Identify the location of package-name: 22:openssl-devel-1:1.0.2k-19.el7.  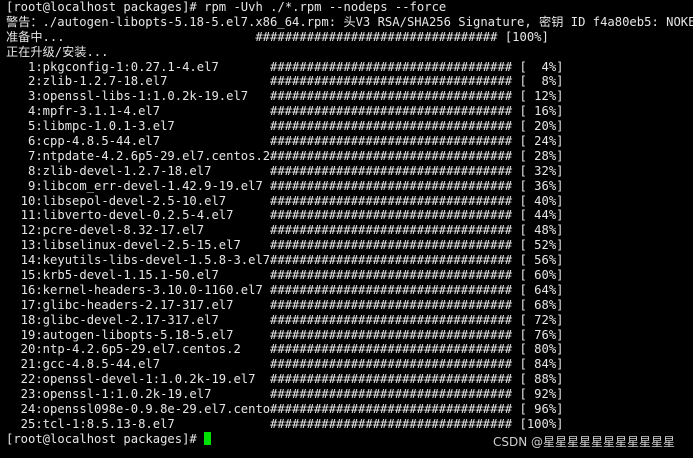
(131, 379).